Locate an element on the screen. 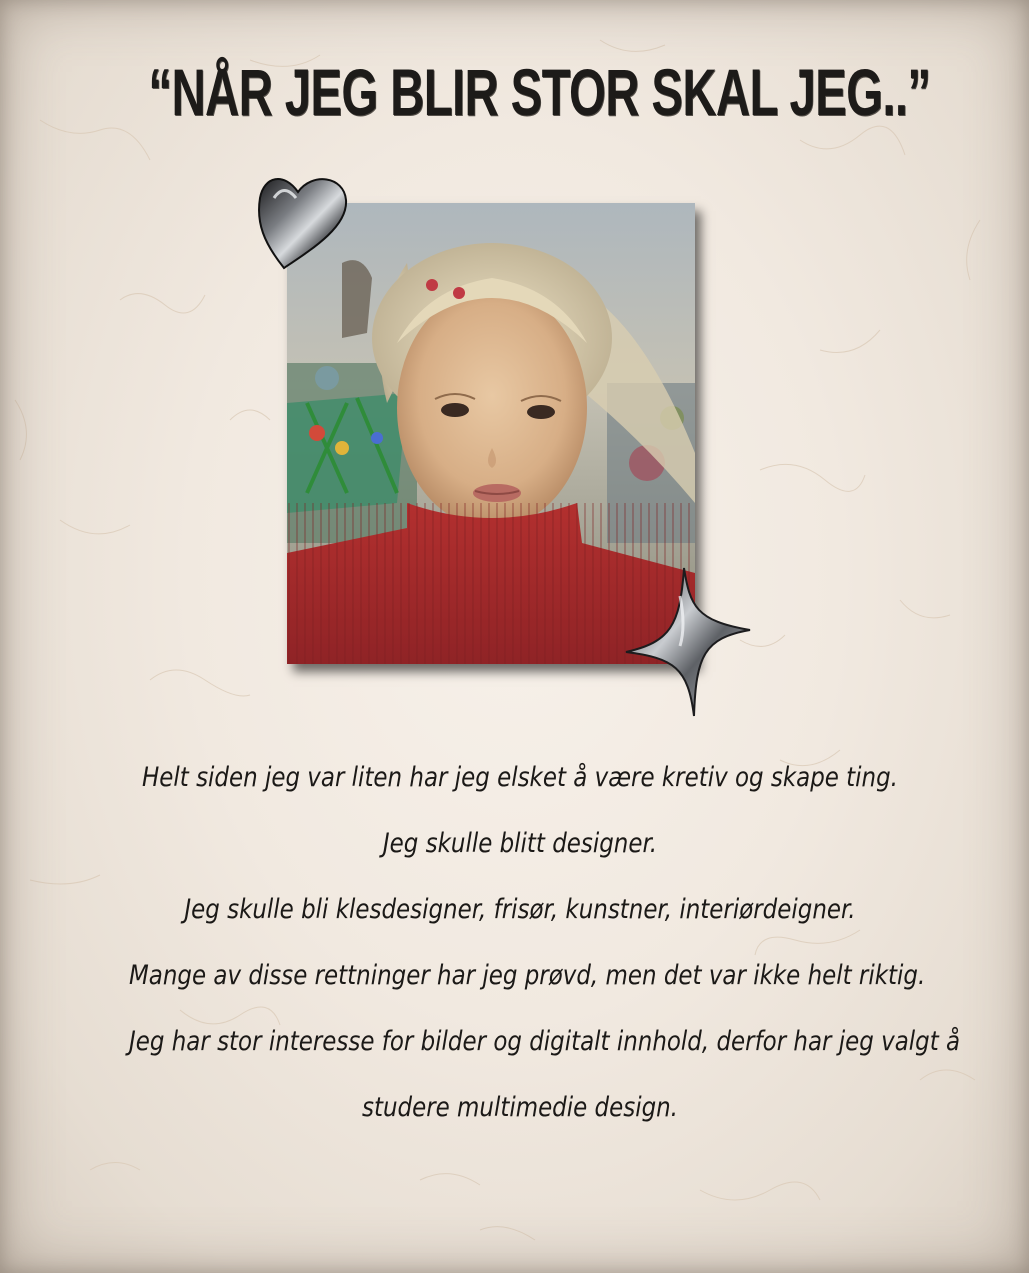  paragraph-line: Jeg skulle blitt designer. is located at coordinates (520, 843).